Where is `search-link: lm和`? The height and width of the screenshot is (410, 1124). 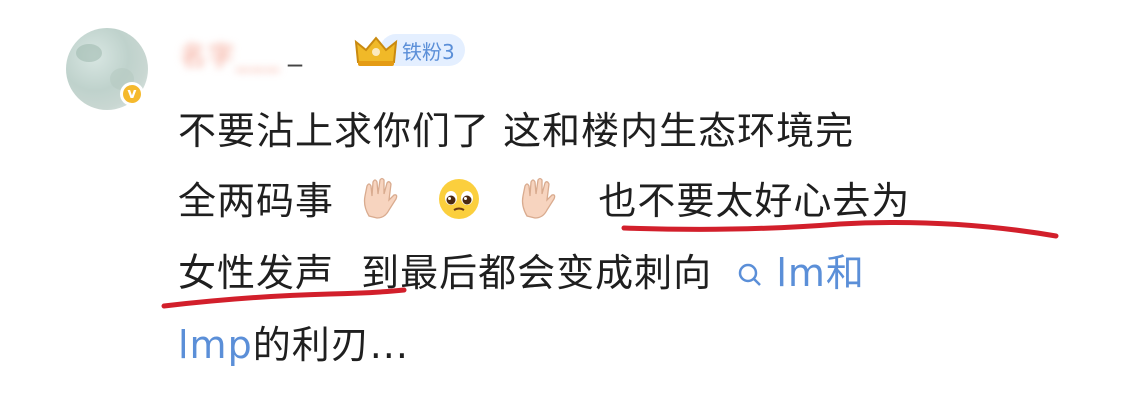
search-link: lm和 is located at coordinates (801, 273).